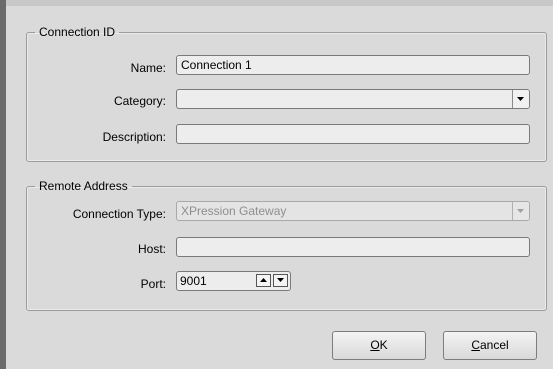 This screenshot has height=369, width=553. I want to click on connection-type-value: XPression Gateway, so click(234, 211).